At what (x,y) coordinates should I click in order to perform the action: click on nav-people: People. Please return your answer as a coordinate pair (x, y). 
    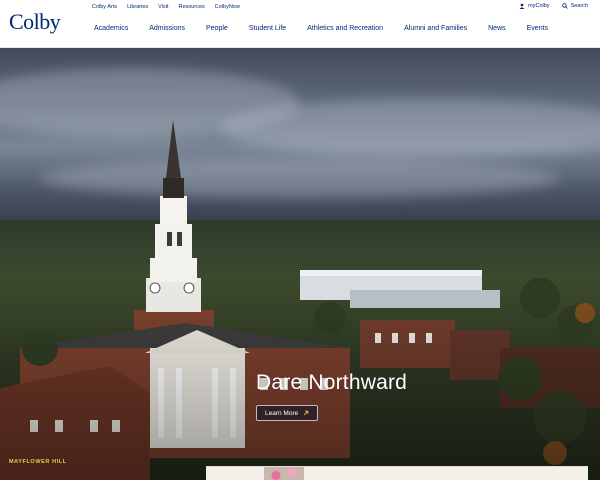
    Looking at the image, I should click on (217, 28).